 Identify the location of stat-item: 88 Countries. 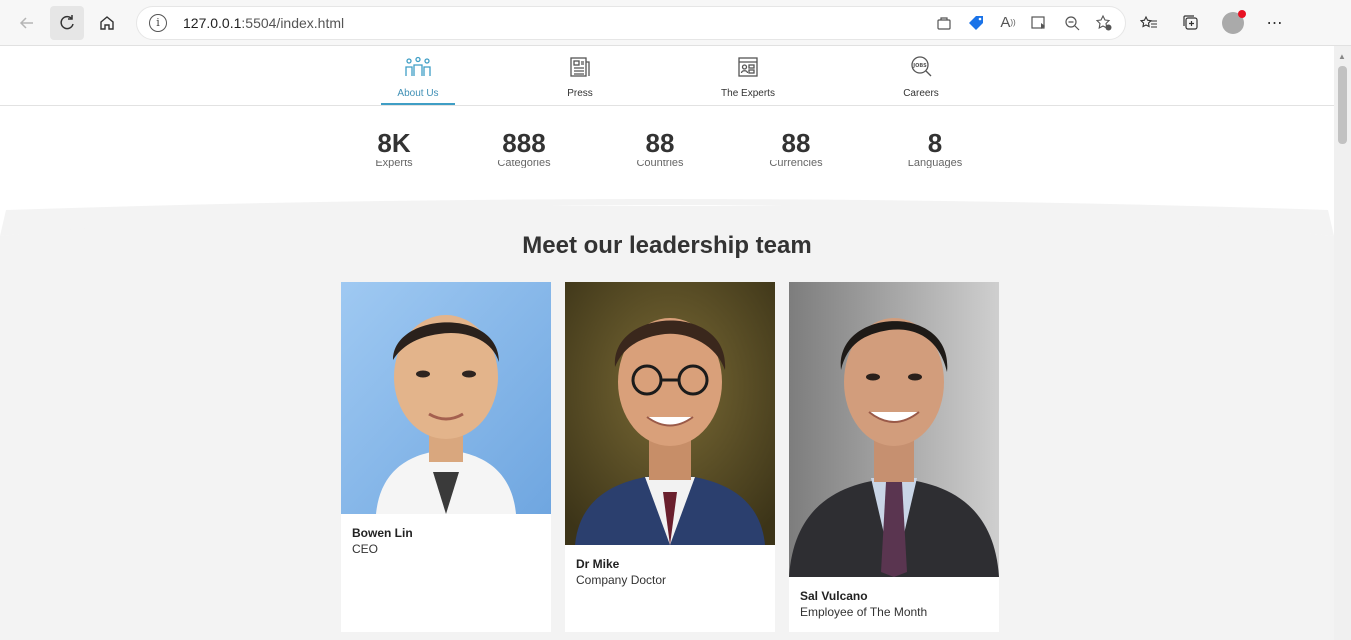
(660, 148).